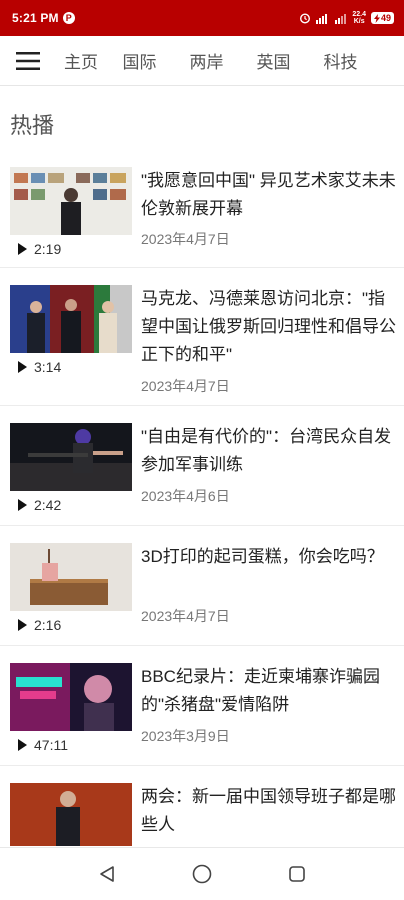 This screenshot has width=404, height=900. What do you see at coordinates (359, 21) in the screenshot?
I see `network-speed-unit: K/s` at bounding box center [359, 21].